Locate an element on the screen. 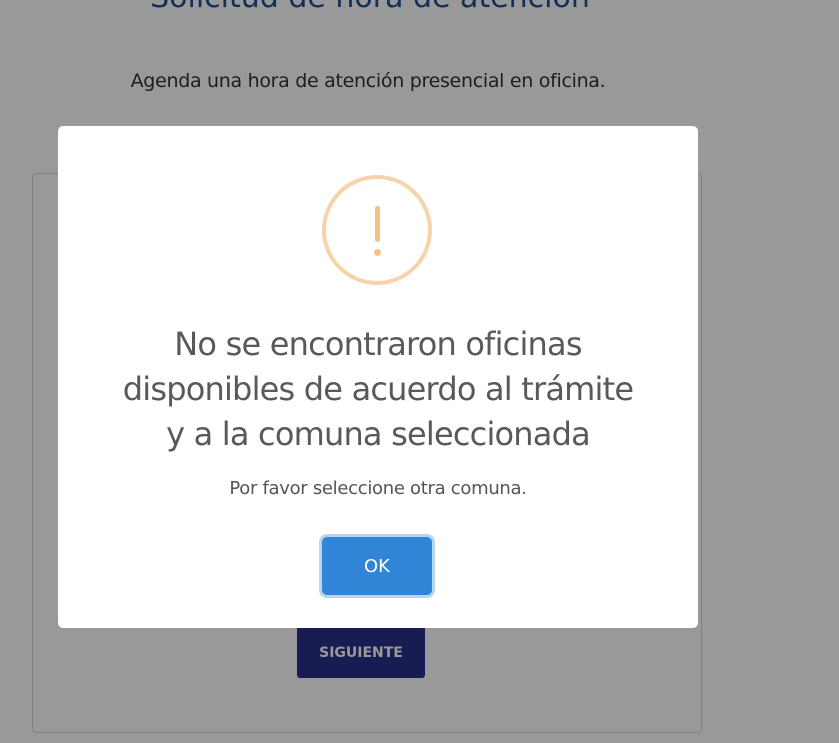 The height and width of the screenshot is (743, 839). ok-button: OK is located at coordinates (377, 566).